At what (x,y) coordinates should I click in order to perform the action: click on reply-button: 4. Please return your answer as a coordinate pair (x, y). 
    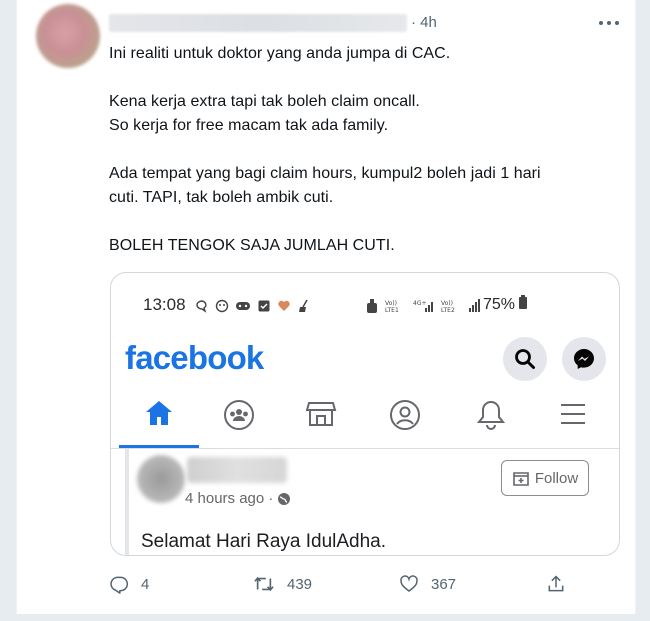
    Looking at the image, I should click on (129, 584).